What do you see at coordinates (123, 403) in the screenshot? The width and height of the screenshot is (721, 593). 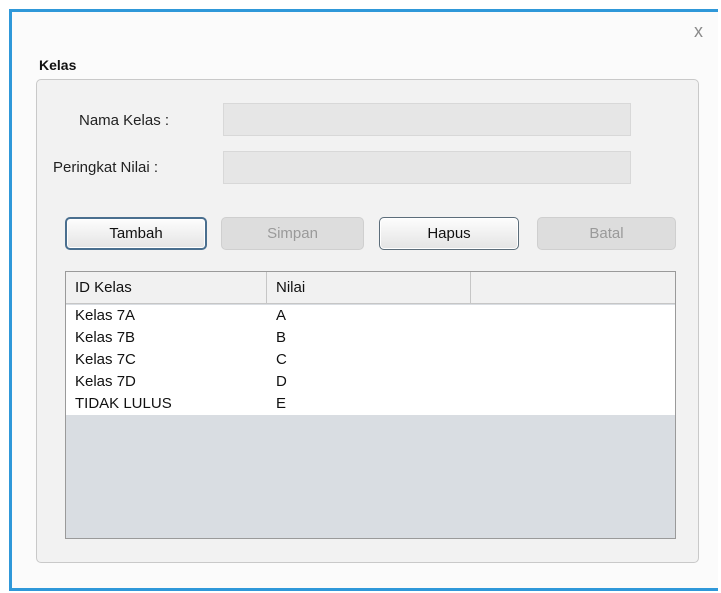 I see `cell-id-kelas: TIDAK LULUS` at bounding box center [123, 403].